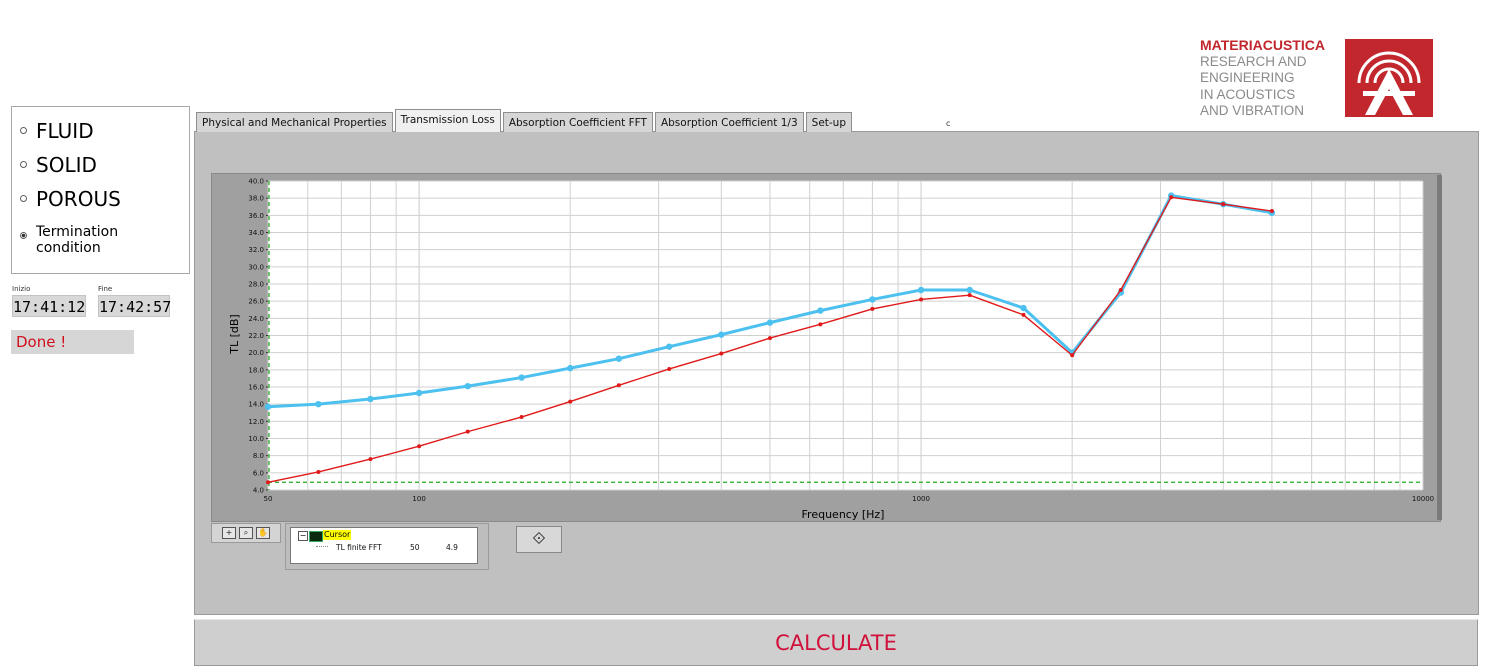 This screenshot has height=671, width=1486. I want to click on y-tick-label: 18.0, so click(256, 370).